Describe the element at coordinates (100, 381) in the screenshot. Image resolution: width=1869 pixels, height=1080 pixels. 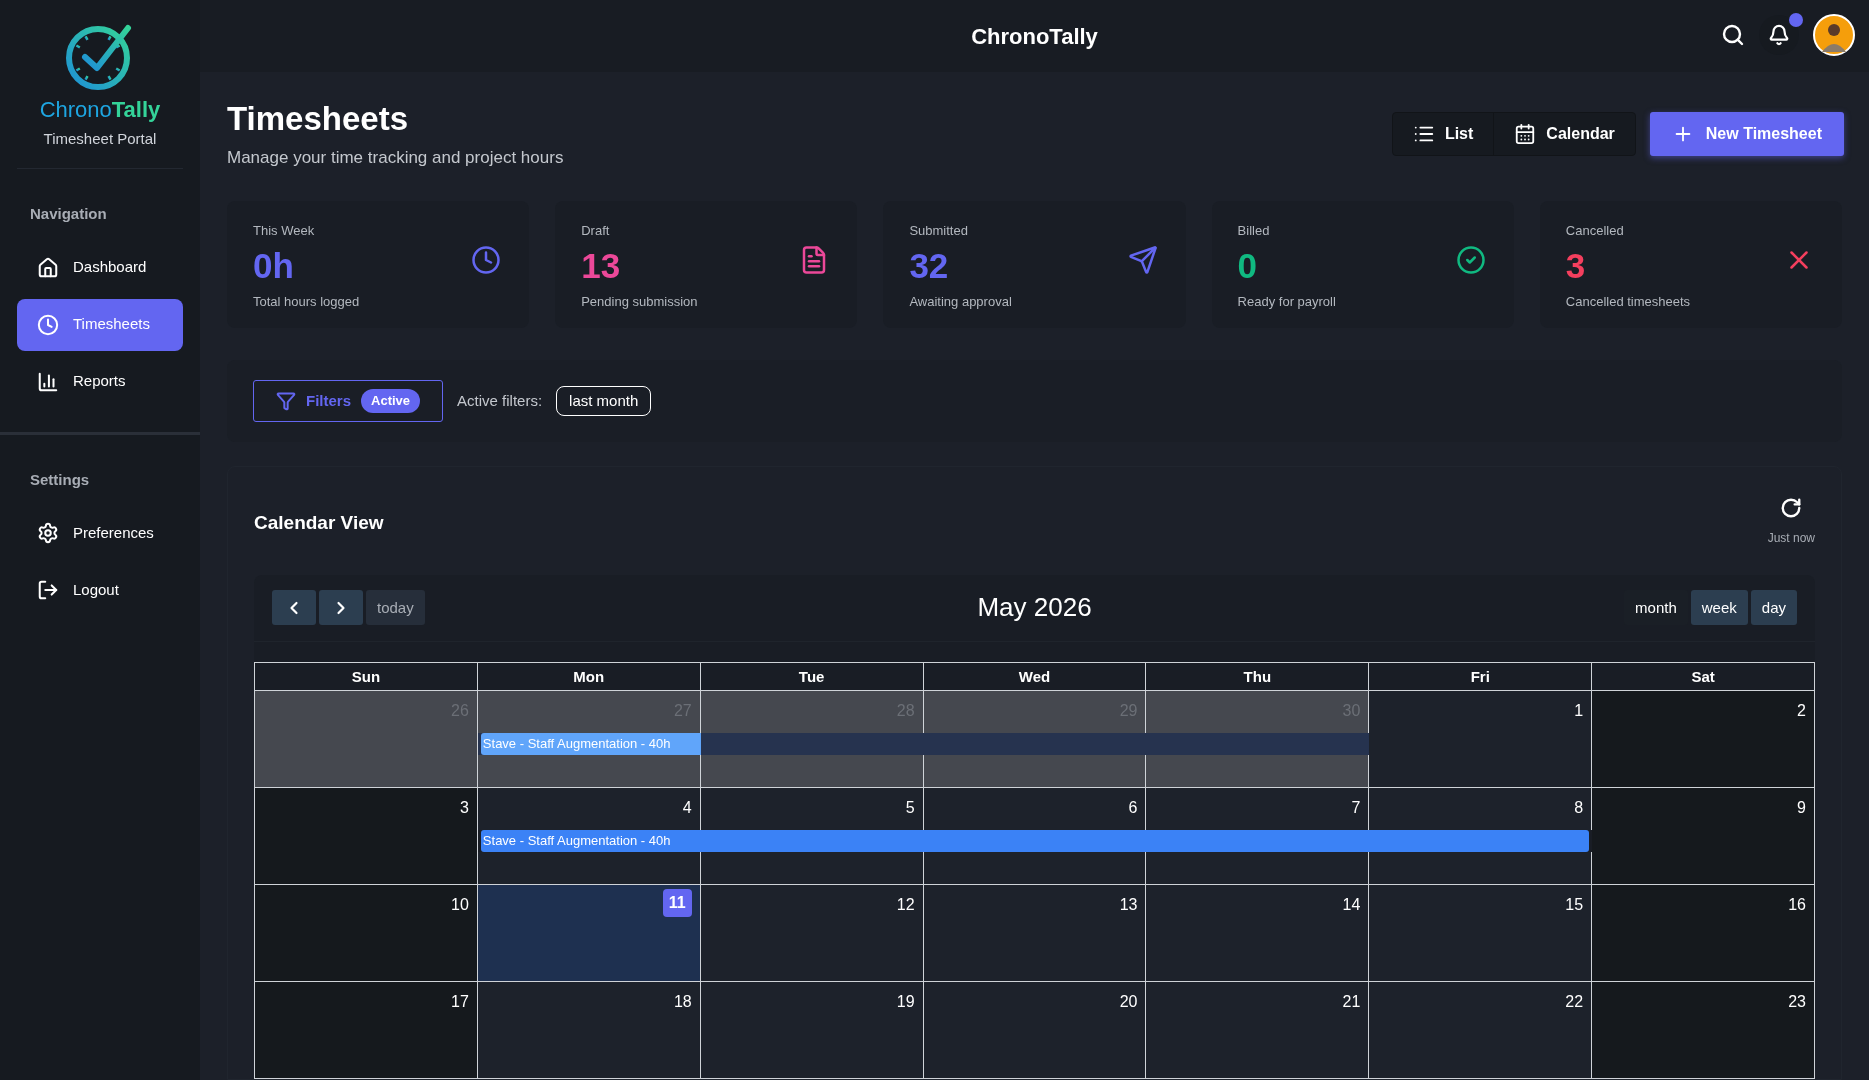
I see `nav-item: Reports` at that location.